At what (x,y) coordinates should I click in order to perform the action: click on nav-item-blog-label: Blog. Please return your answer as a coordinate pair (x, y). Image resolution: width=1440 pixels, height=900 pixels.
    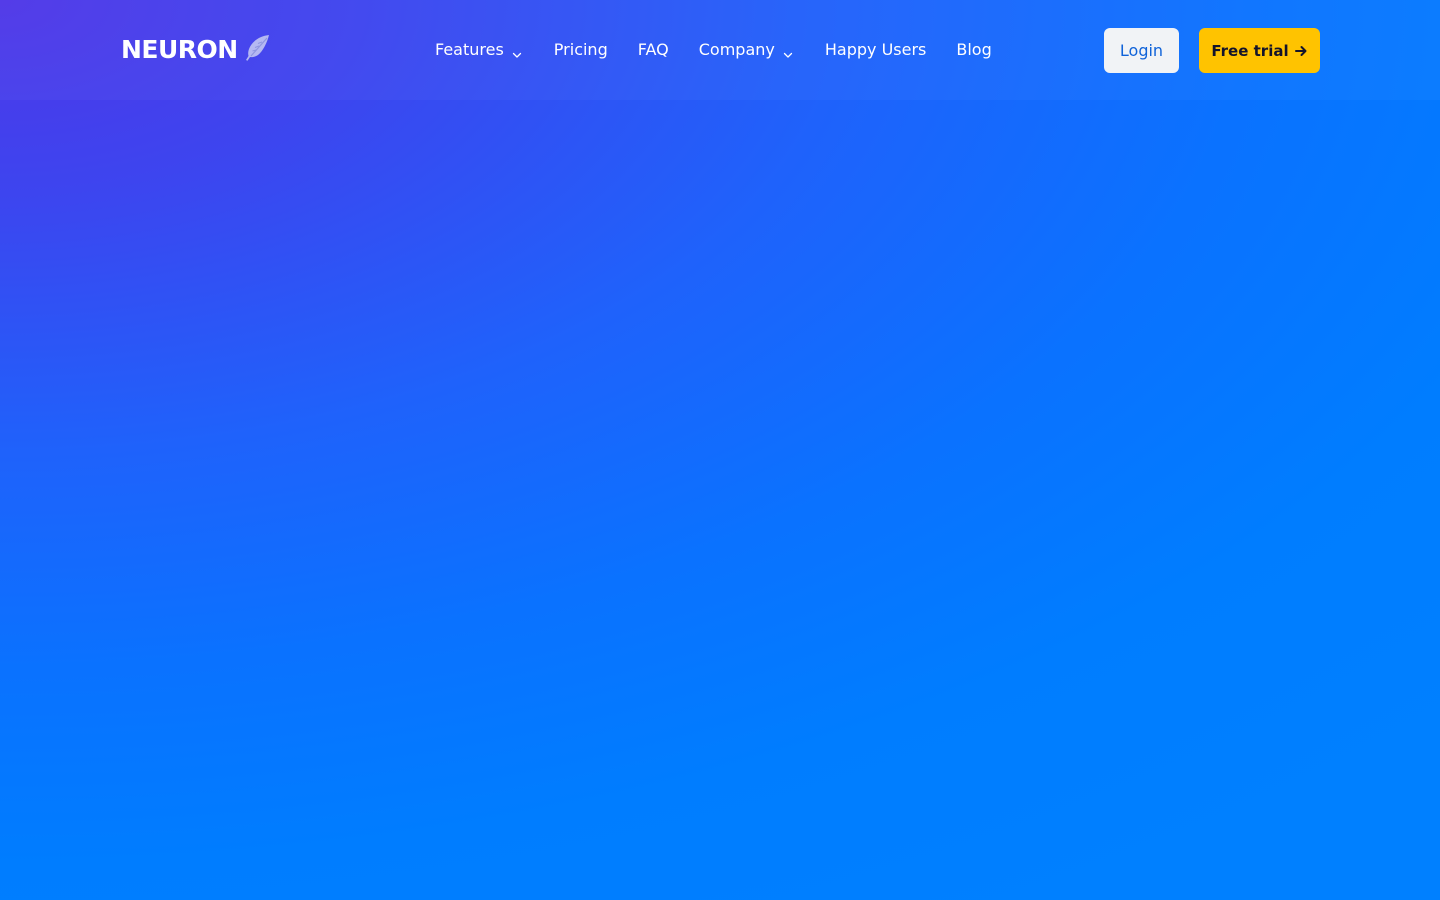
    Looking at the image, I should click on (974, 49).